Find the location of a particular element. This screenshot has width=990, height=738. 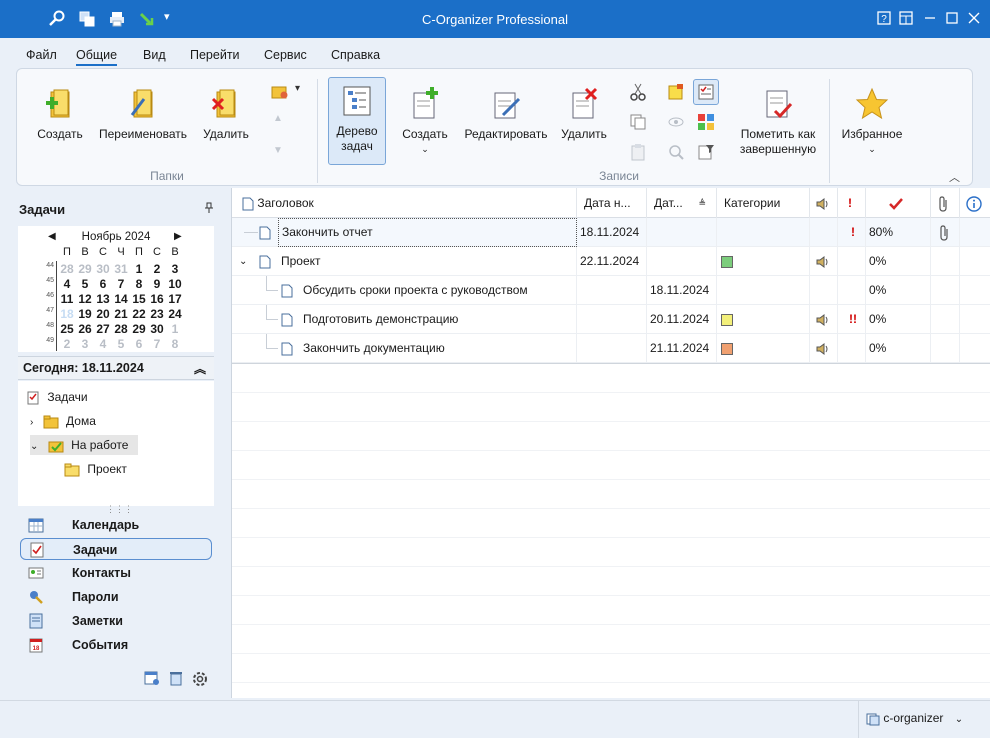

folder-settings-icon is located at coordinates (280, 92).